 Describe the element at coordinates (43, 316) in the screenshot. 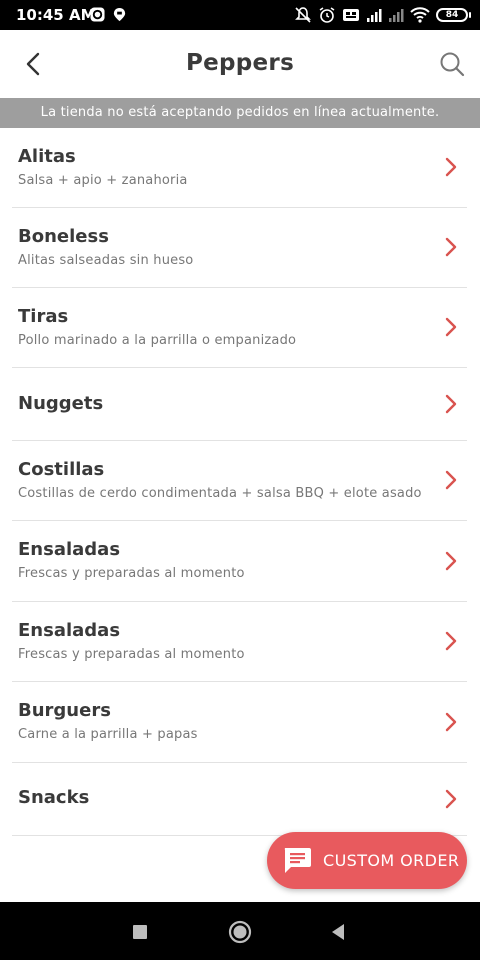

I see `category-title: Tiras` at that location.